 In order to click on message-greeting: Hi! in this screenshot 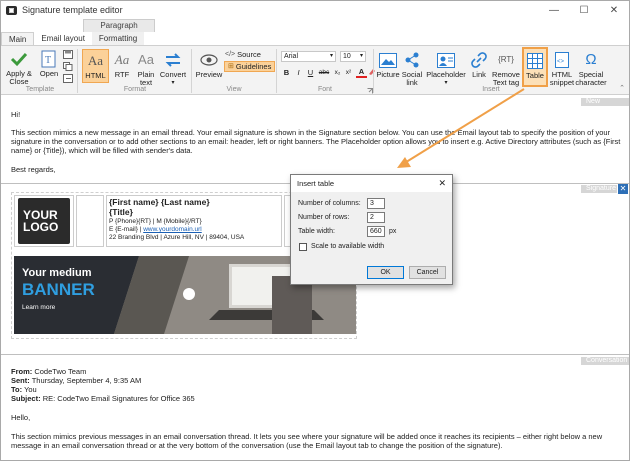, I will do `click(16, 114)`.